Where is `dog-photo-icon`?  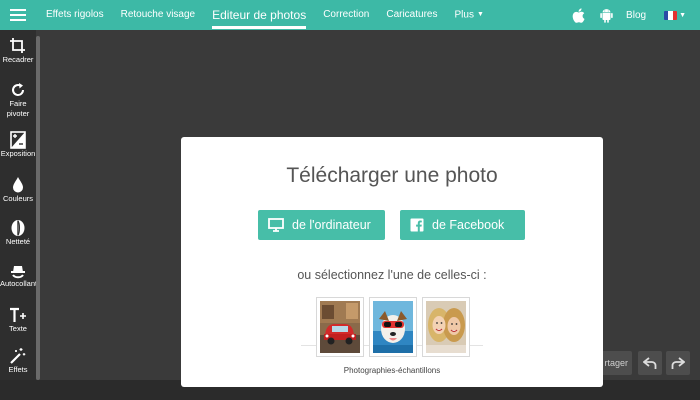 dog-photo-icon is located at coordinates (393, 327).